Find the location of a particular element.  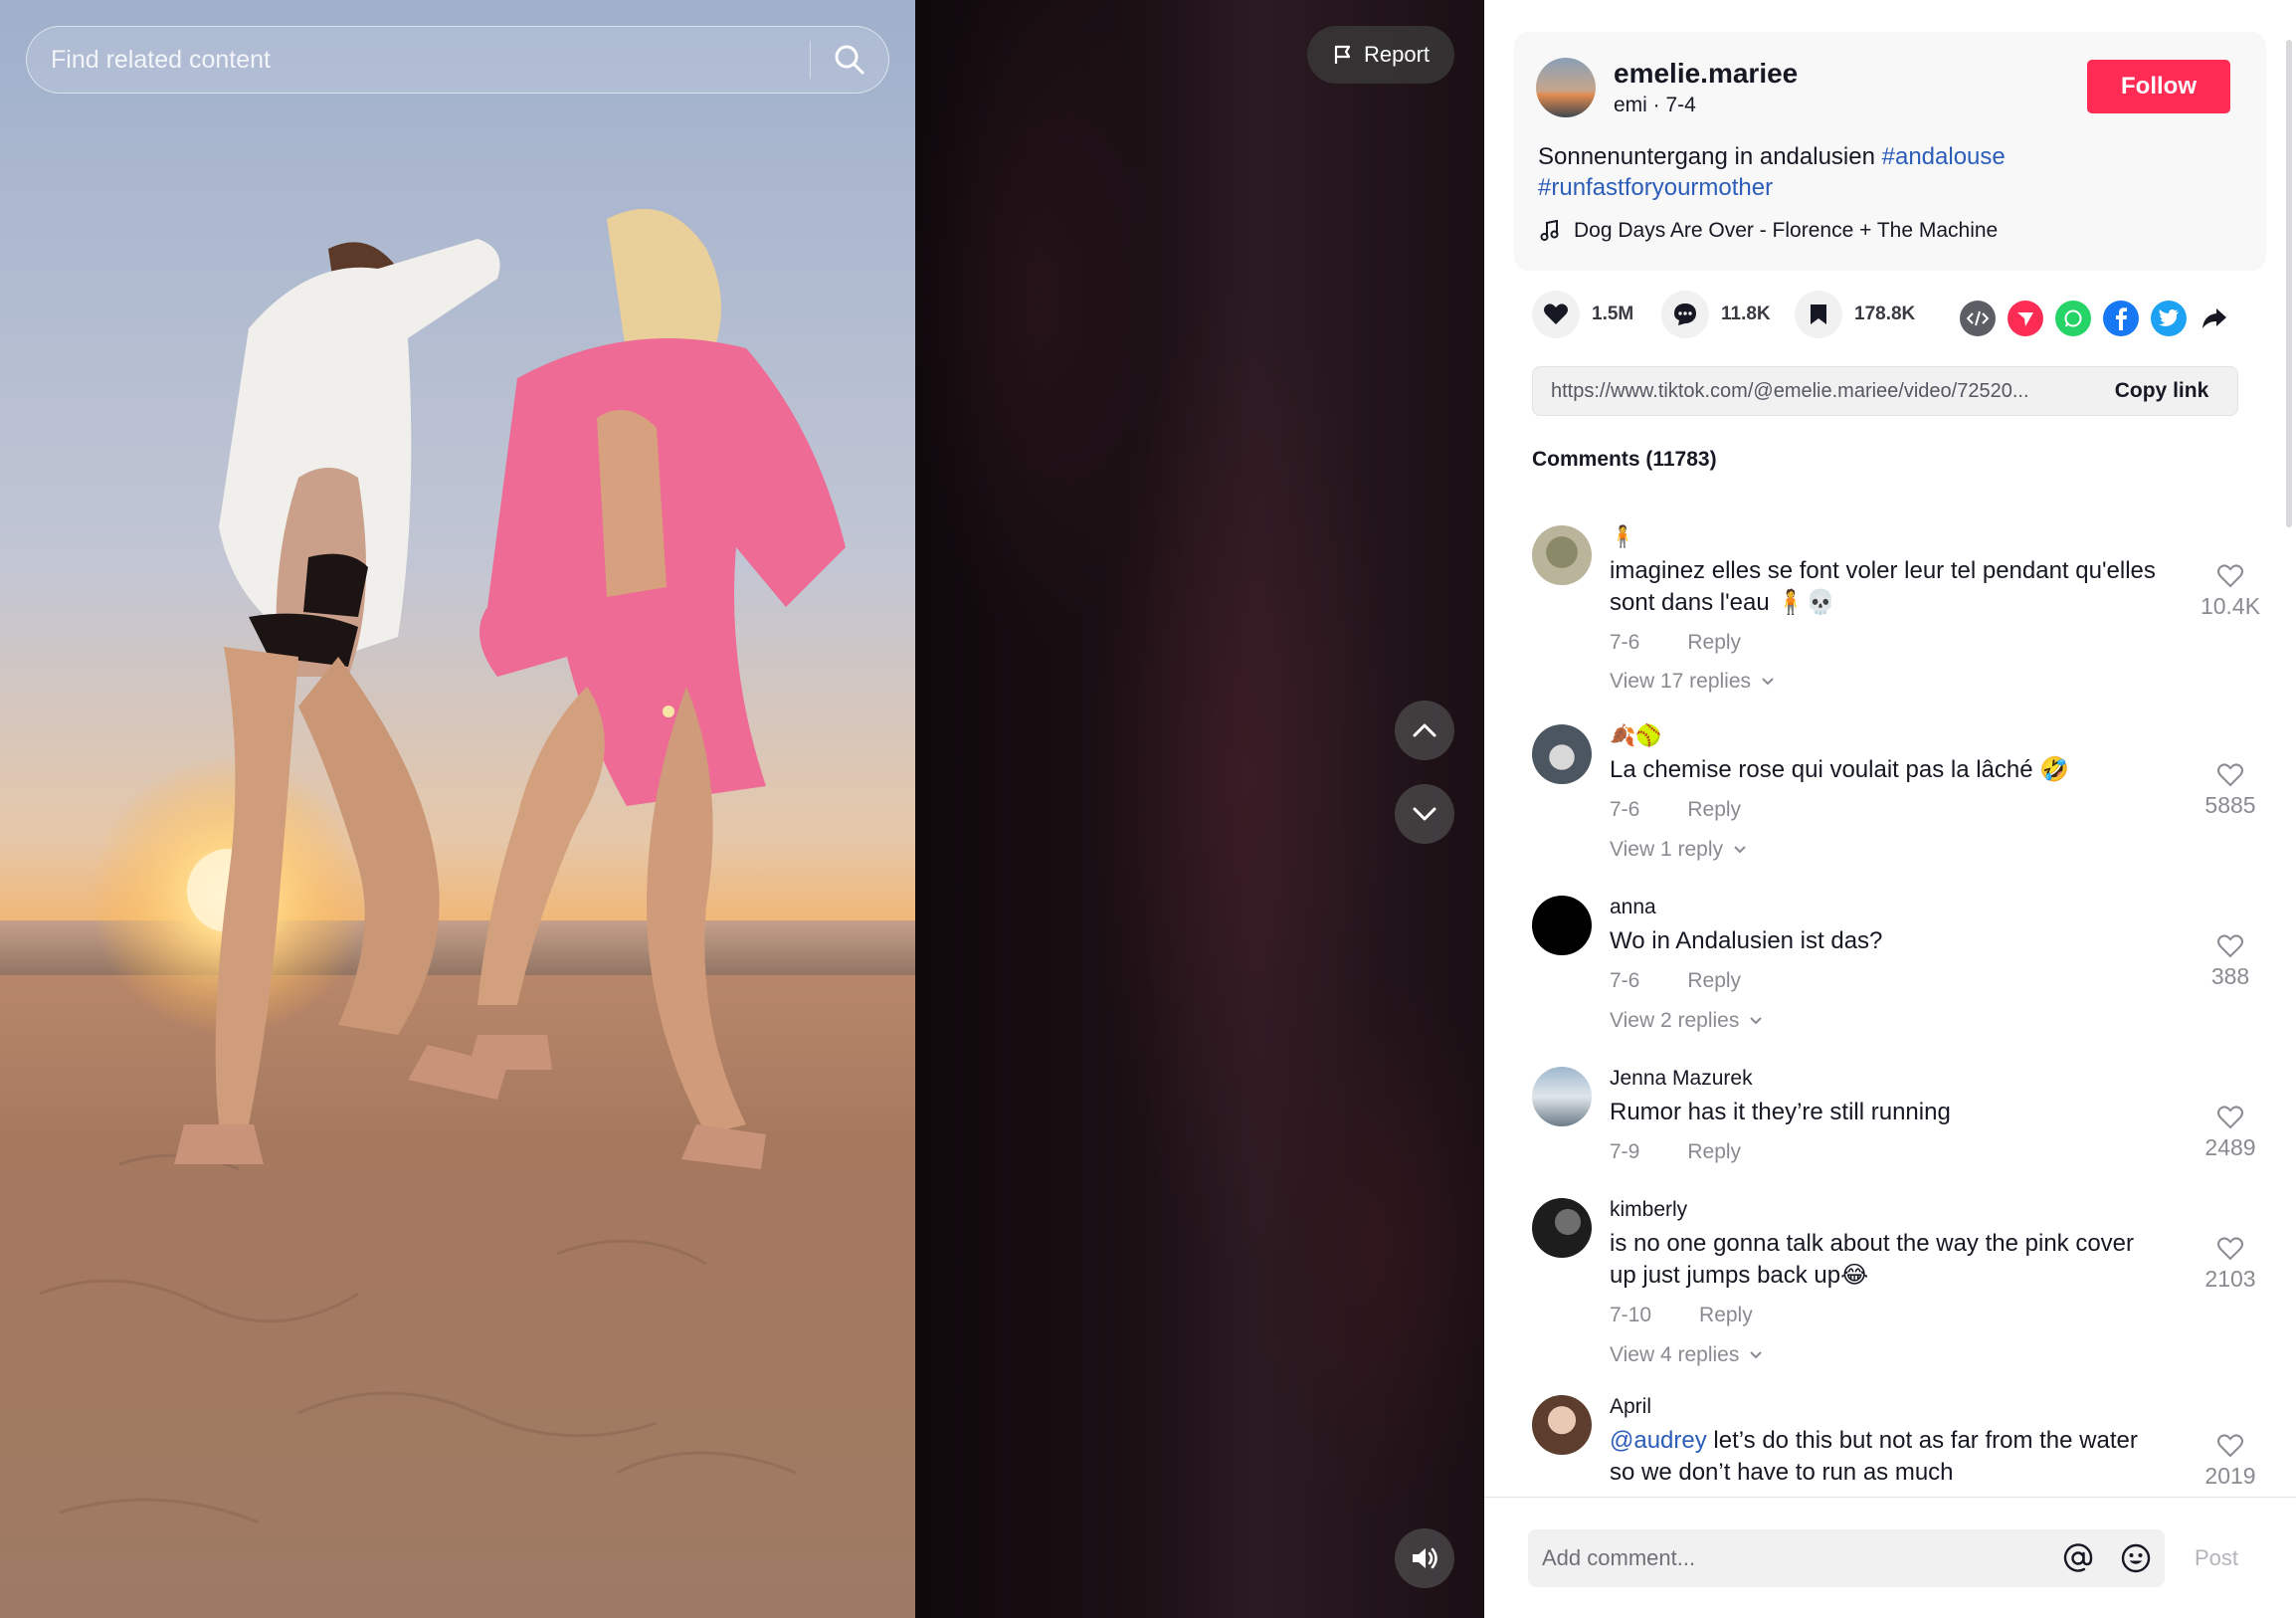

mention-link: @audrey is located at coordinates (1659, 1440).